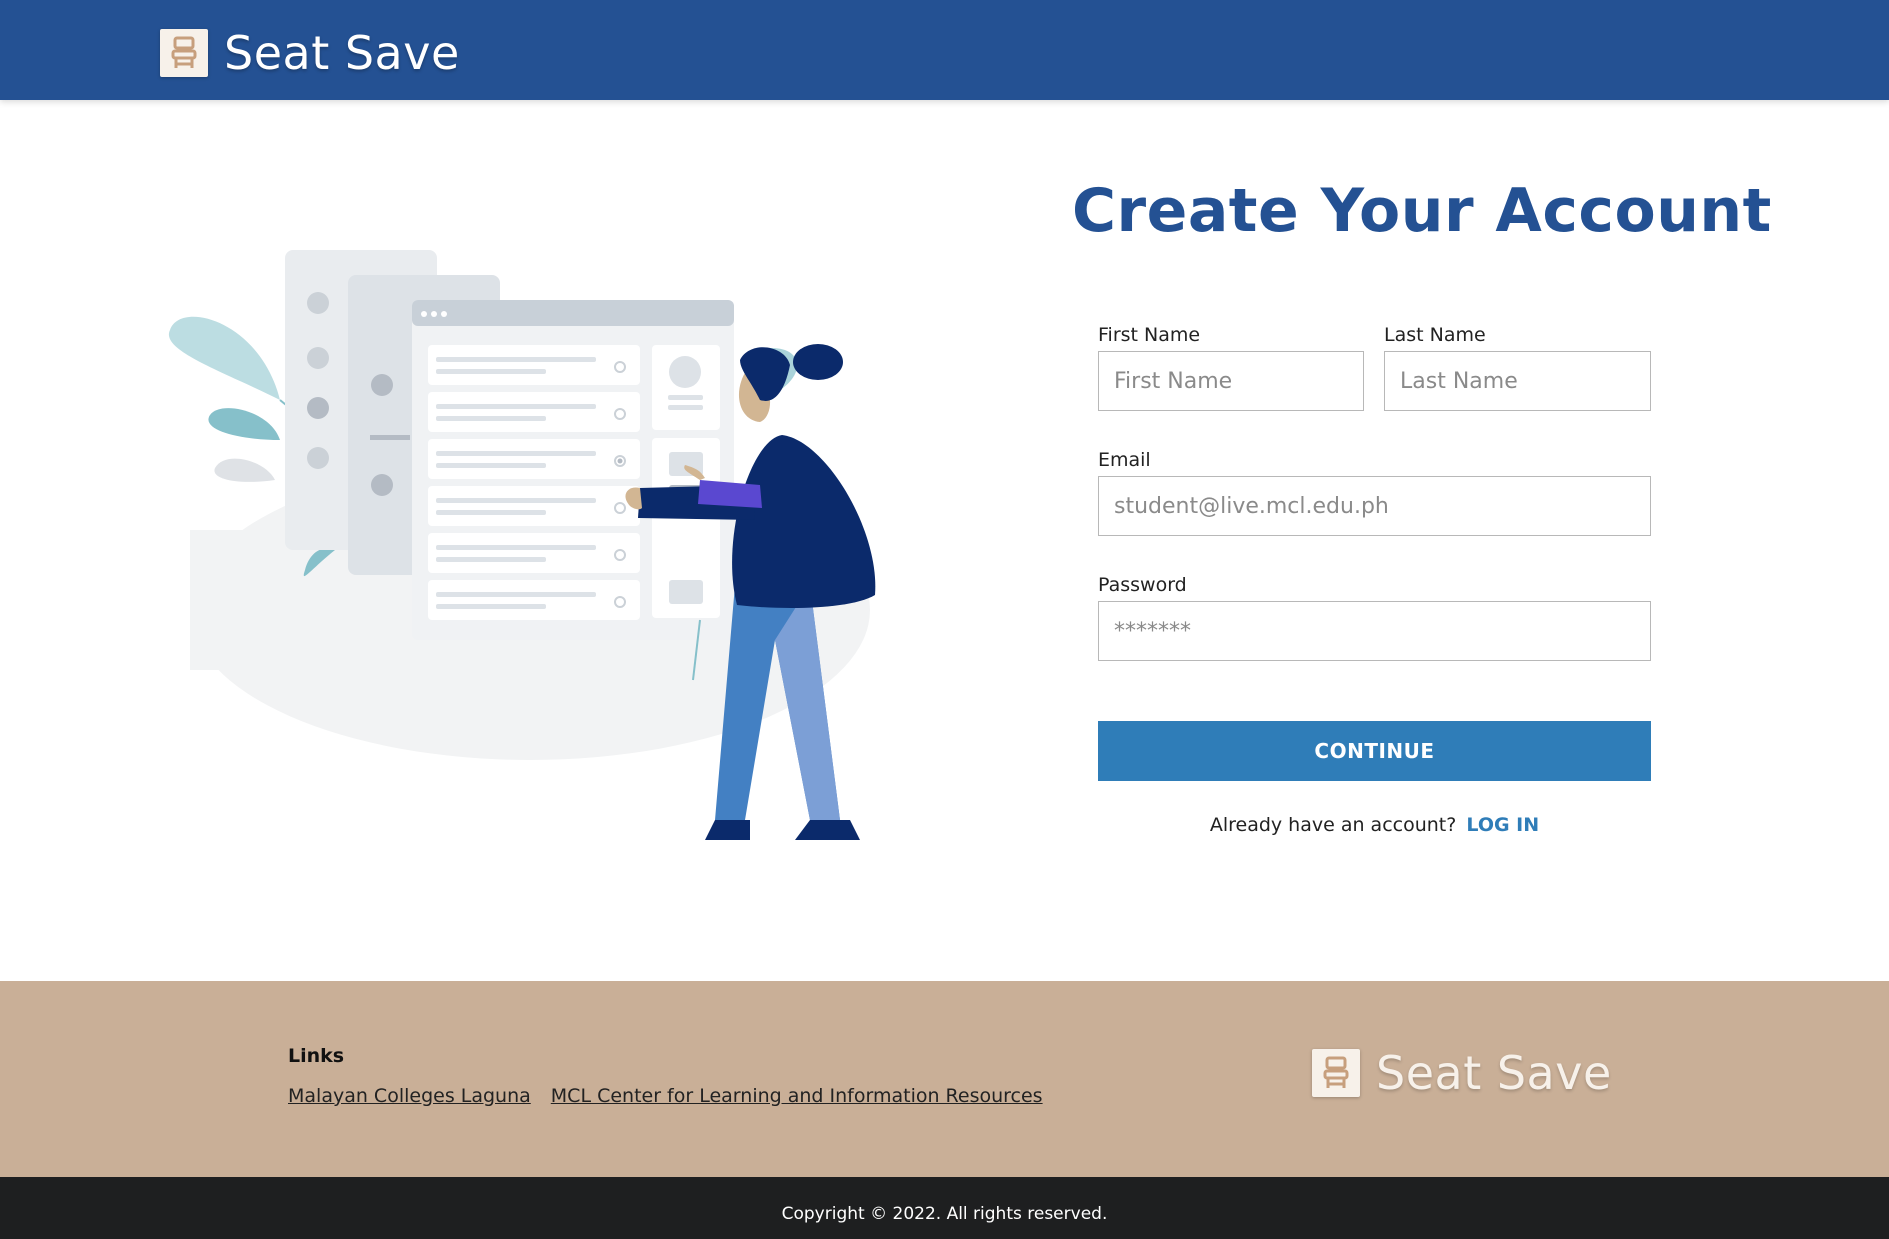  What do you see at coordinates (1149, 335) in the screenshot?
I see `first-name-label: First Name` at bounding box center [1149, 335].